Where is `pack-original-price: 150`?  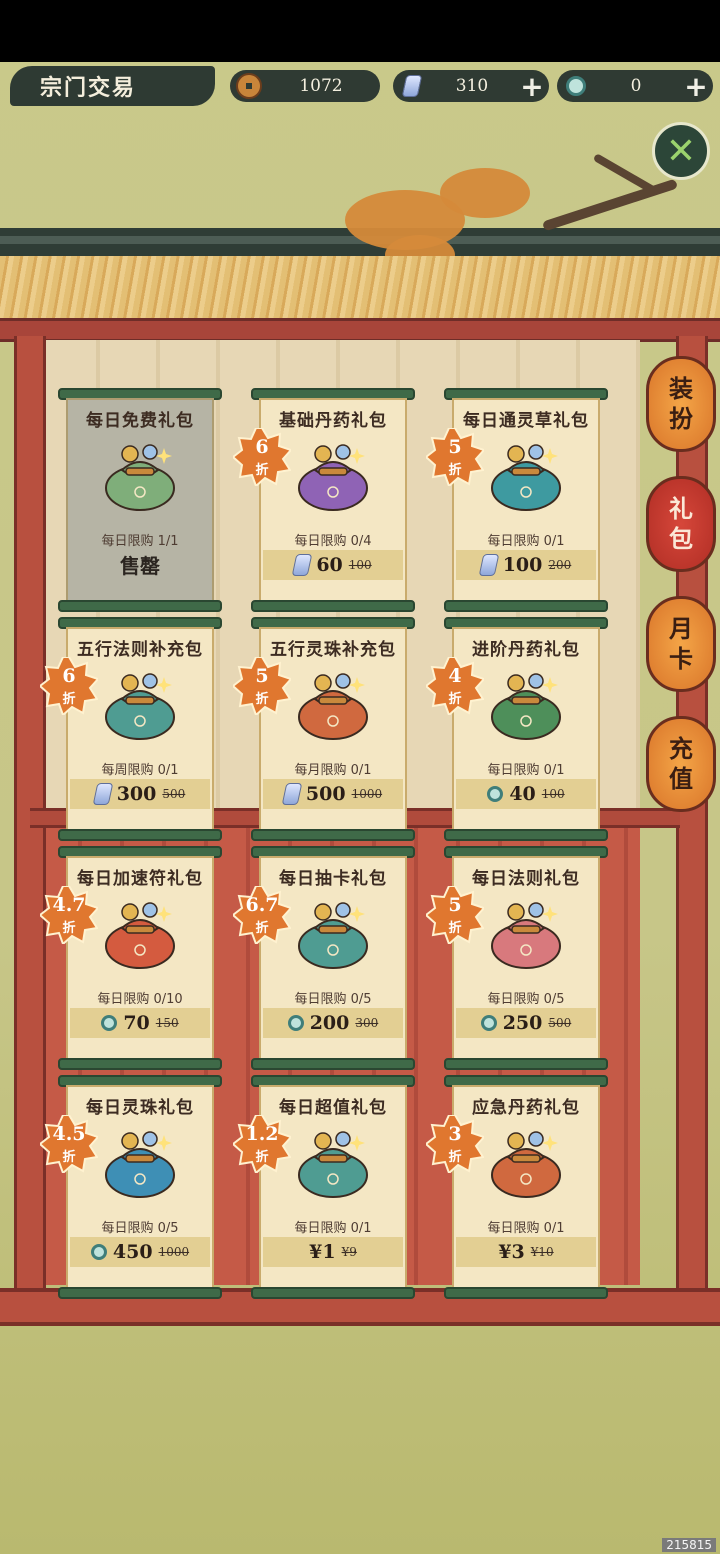 pack-original-price: 150 is located at coordinates (167, 1023).